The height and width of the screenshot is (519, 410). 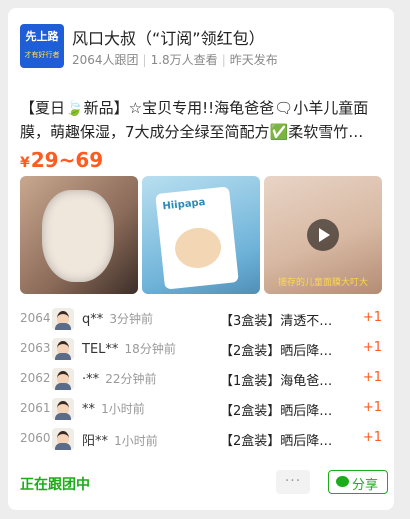 What do you see at coordinates (150, 349) in the screenshot?
I see `order-time: 18分钟前` at bounding box center [150, 349].